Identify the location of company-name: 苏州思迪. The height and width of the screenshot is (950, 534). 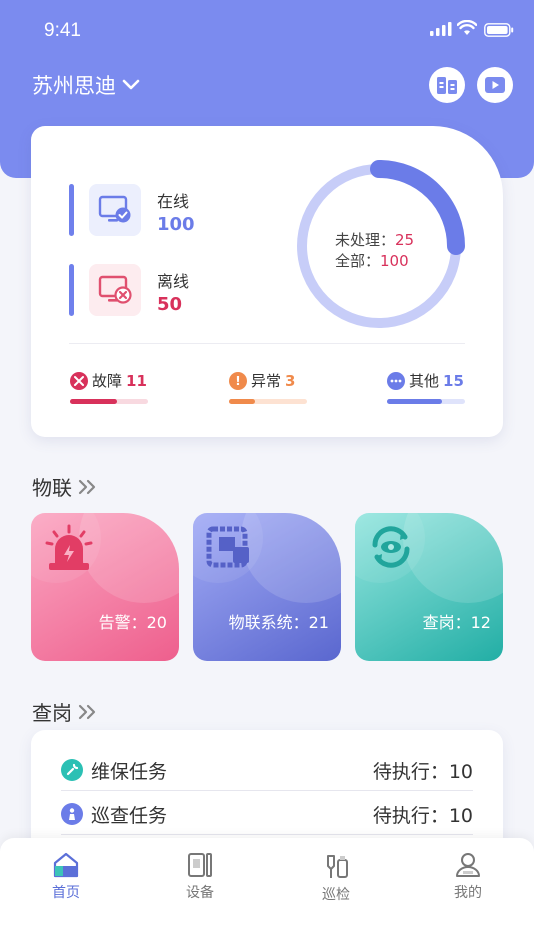
(74, 86).